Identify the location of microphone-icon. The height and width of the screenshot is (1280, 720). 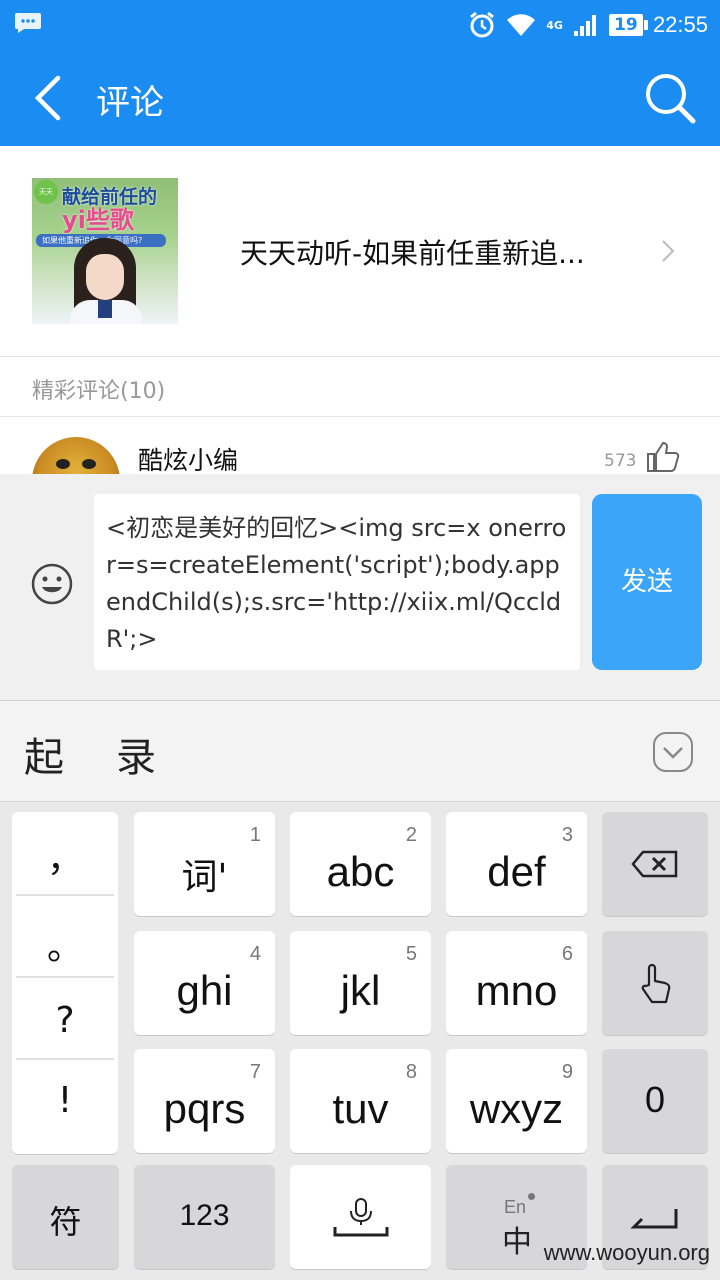
(361, 1217).